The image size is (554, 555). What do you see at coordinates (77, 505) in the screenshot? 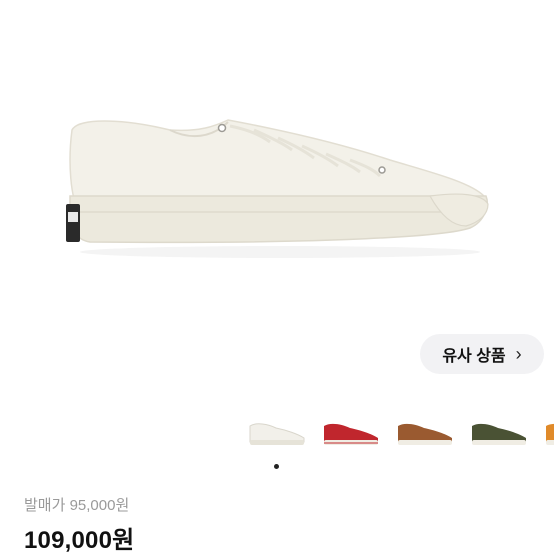
I see `release-price: 발매가 95,000원` at bounding box center [77, 505].